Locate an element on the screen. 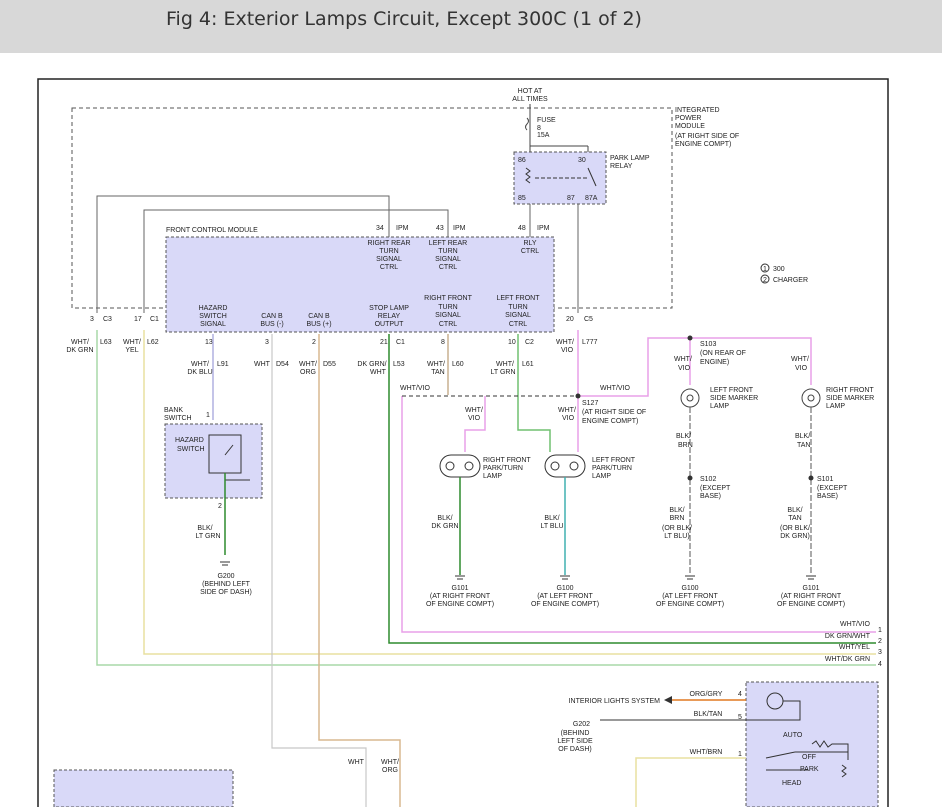  svg-text: L91 is located at coordinates (223, 364).